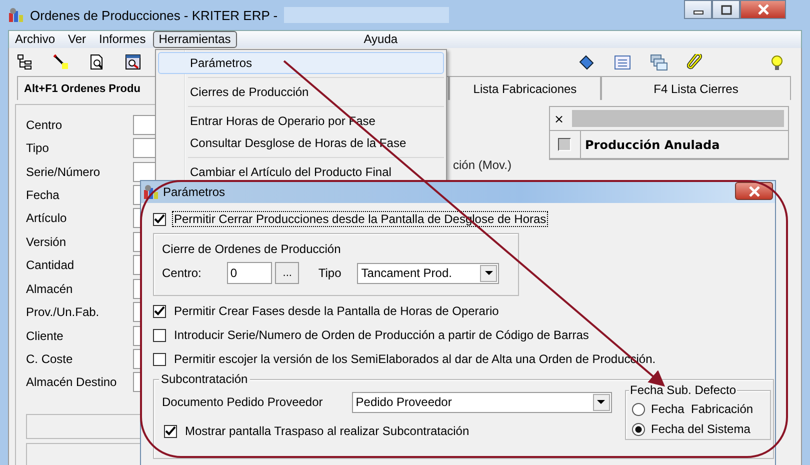 The width and height of the screenshot is (810, 465). Describe the element at coordinates (336, 311) in the screenshot. I see `checkbox-label: Permitir Crear Fases desde la Pantalla de Horas de Operario` at that location.